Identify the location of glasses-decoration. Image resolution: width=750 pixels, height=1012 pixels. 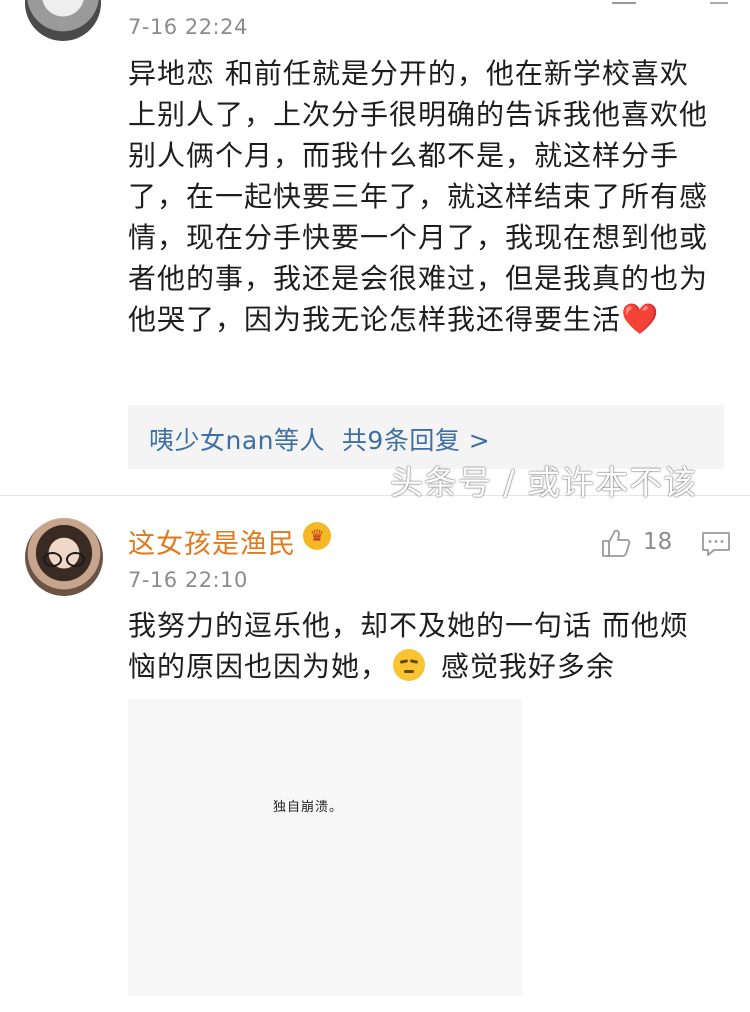
(64, 559).